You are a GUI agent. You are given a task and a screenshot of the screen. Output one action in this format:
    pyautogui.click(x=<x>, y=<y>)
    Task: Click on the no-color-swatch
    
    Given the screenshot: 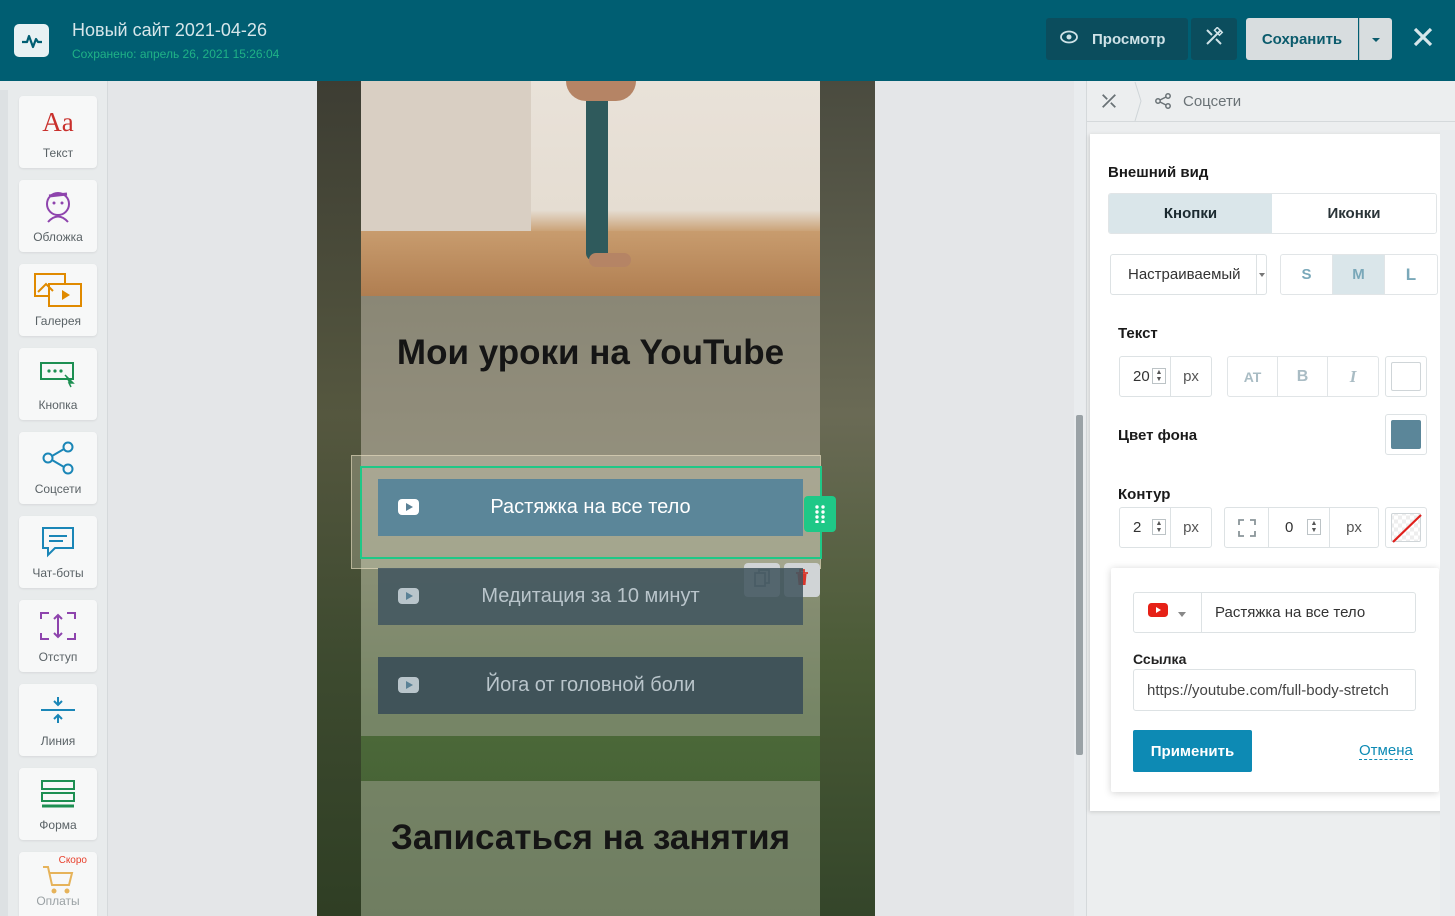 What is the action you would take?
    pyautogui.click(x=1406, y=528)
    